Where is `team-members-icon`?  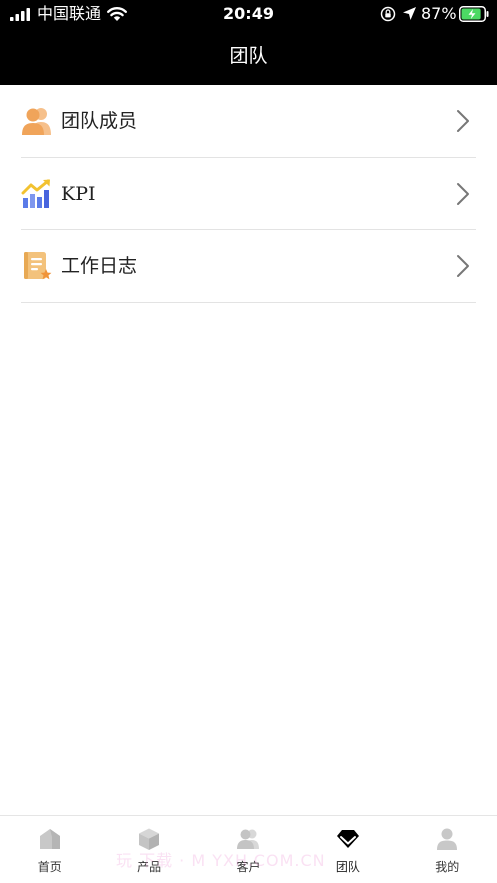 team-members-icon is located at coordinates (36, 121).